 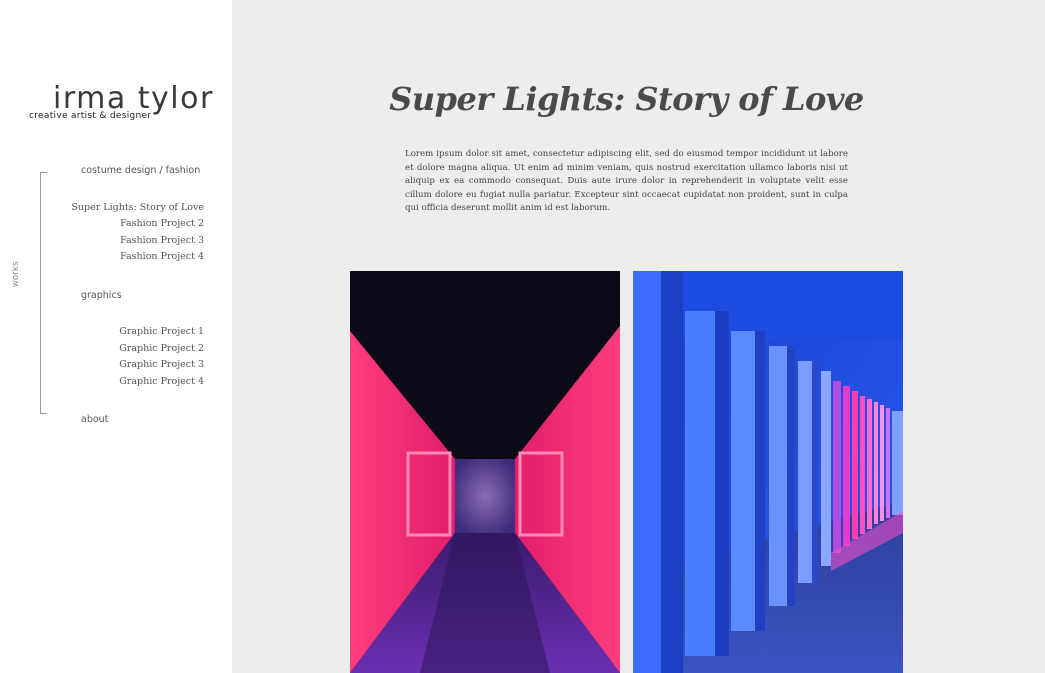 I want to click on nav-category-costume-design: costume design / fashion, so click(x=140, y=170).